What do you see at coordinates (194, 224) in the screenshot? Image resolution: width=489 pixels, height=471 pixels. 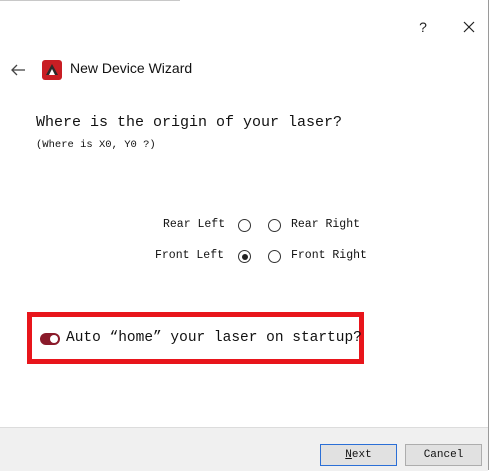 I see `rear-left-label: Rear Left` at bounding box center [194, 224].